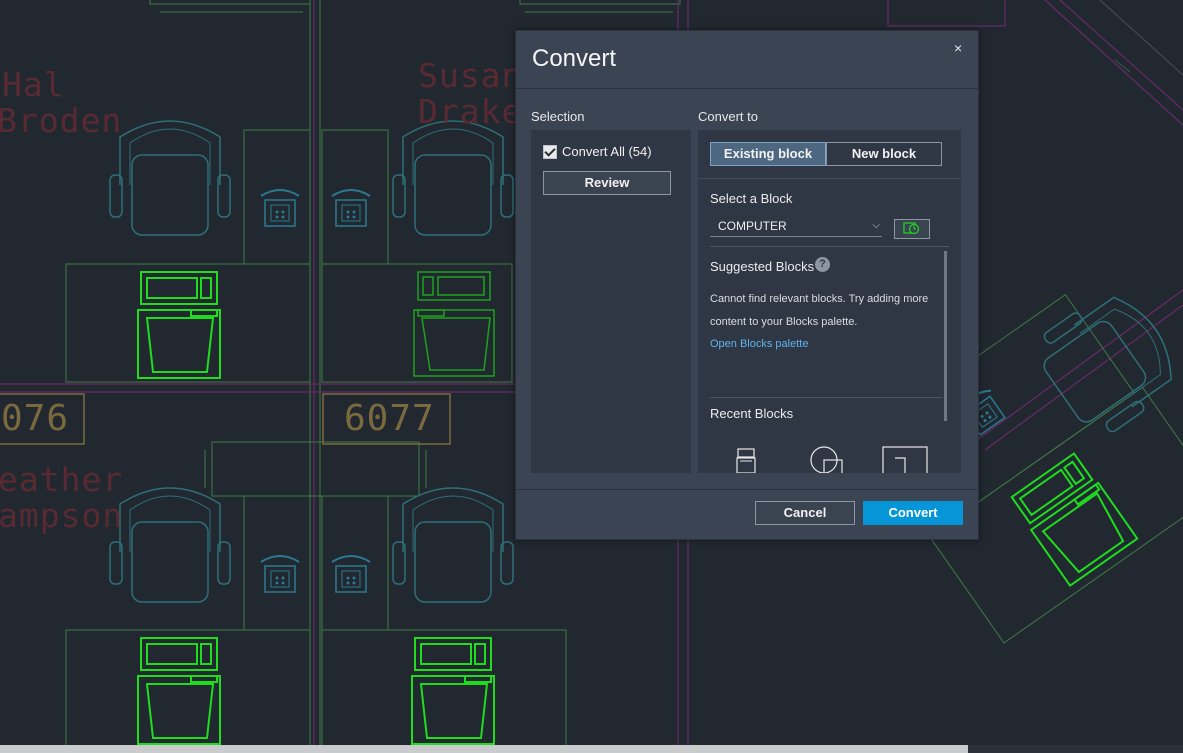  What do you see at coordinates (62, 479) in the screenshot?
I see `occupant-name: eather` at bounding box center [62, 479].